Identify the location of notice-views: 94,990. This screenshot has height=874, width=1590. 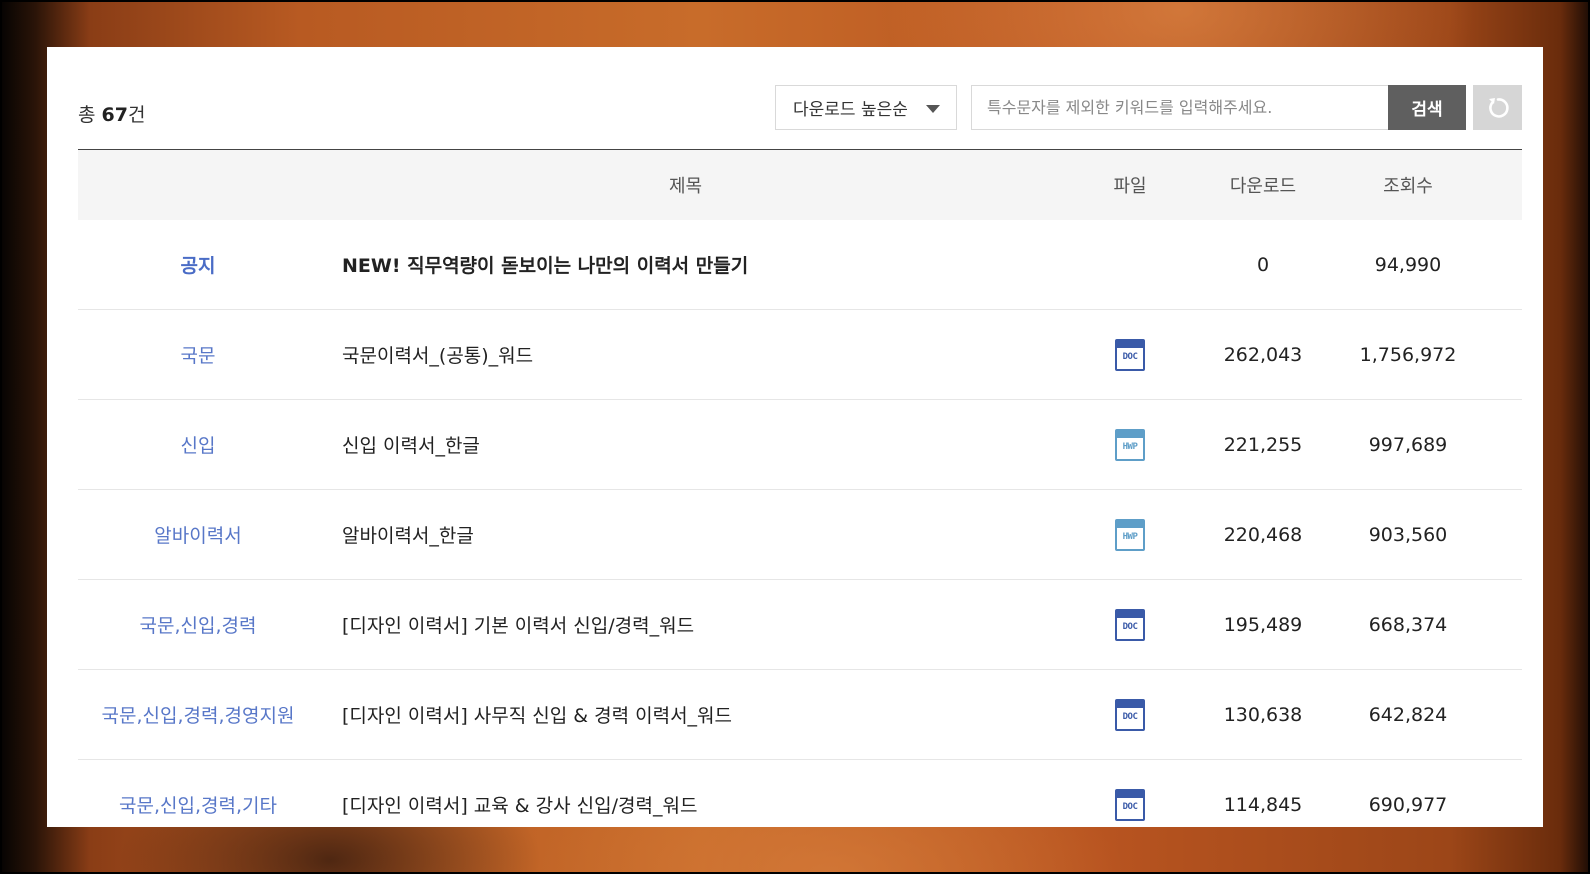
(1408, 264).